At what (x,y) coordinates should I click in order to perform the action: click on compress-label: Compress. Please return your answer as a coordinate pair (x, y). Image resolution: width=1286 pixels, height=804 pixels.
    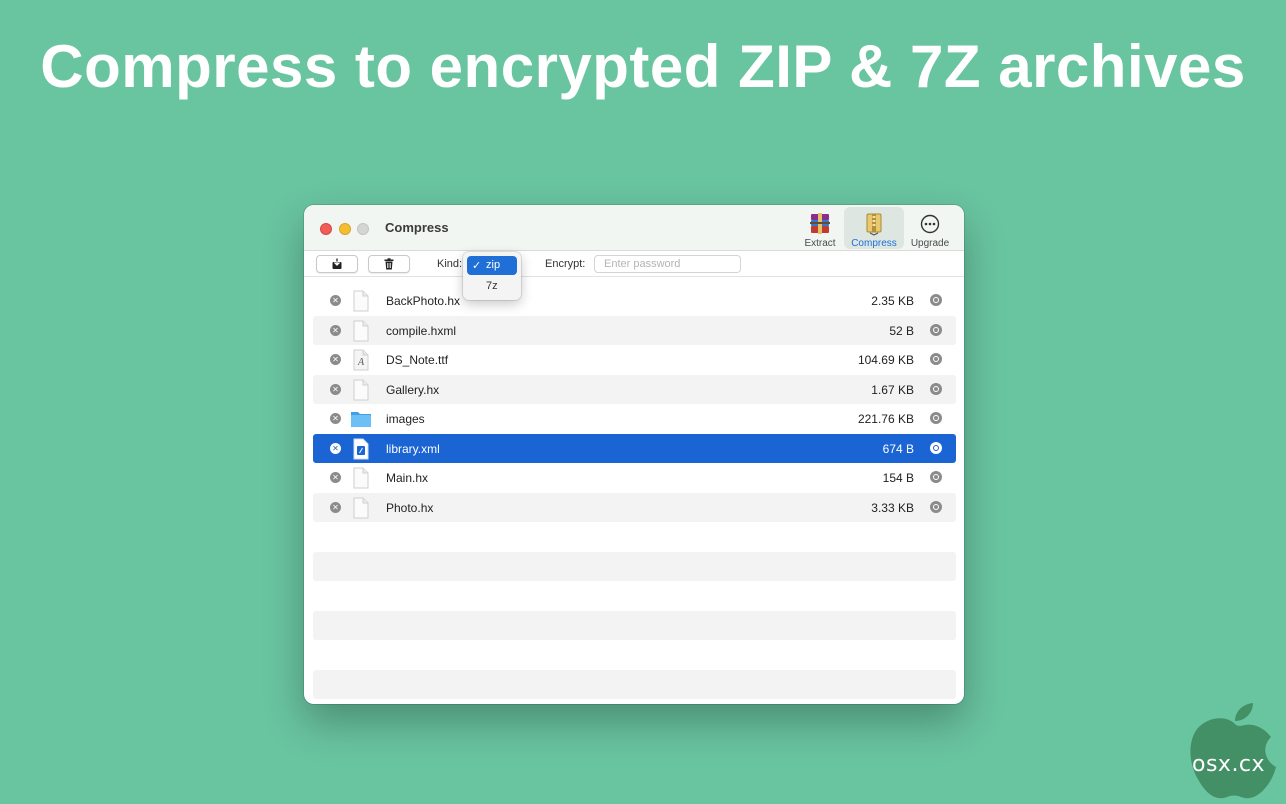
    Looking at the image, I should click on (874, 243).